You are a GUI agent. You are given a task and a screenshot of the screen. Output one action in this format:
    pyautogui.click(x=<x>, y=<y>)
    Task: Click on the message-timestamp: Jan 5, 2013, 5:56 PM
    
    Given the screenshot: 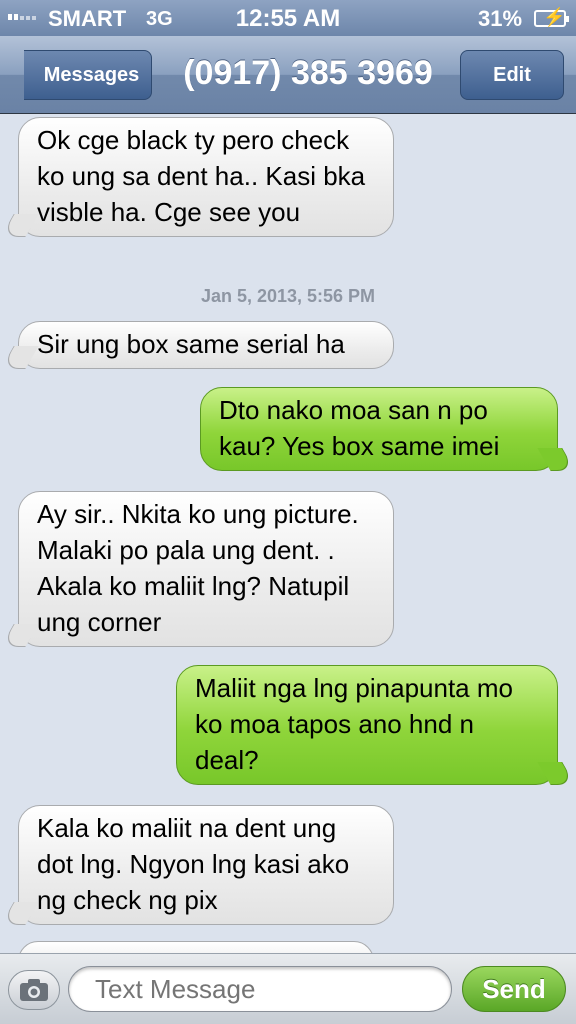 What is the action you would take?
    pyautogui.click(x=288, y=296)
    